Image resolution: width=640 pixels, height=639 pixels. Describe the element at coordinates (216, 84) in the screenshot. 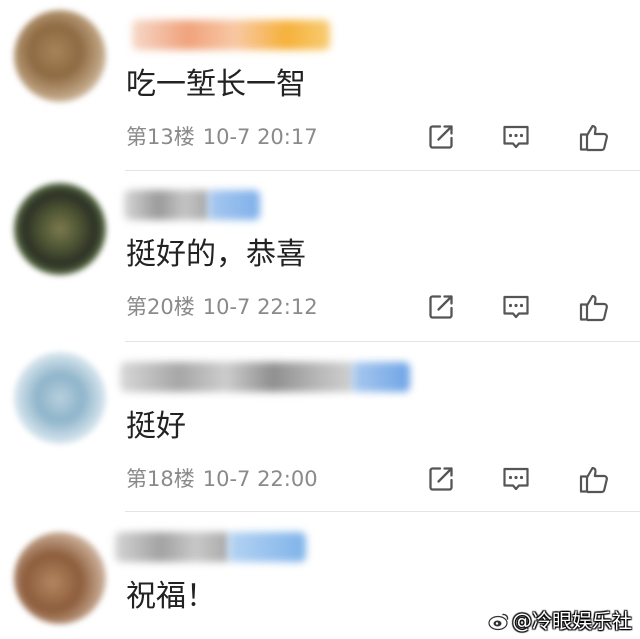

I see `comment-text: 吃一堑长一智` at that location.